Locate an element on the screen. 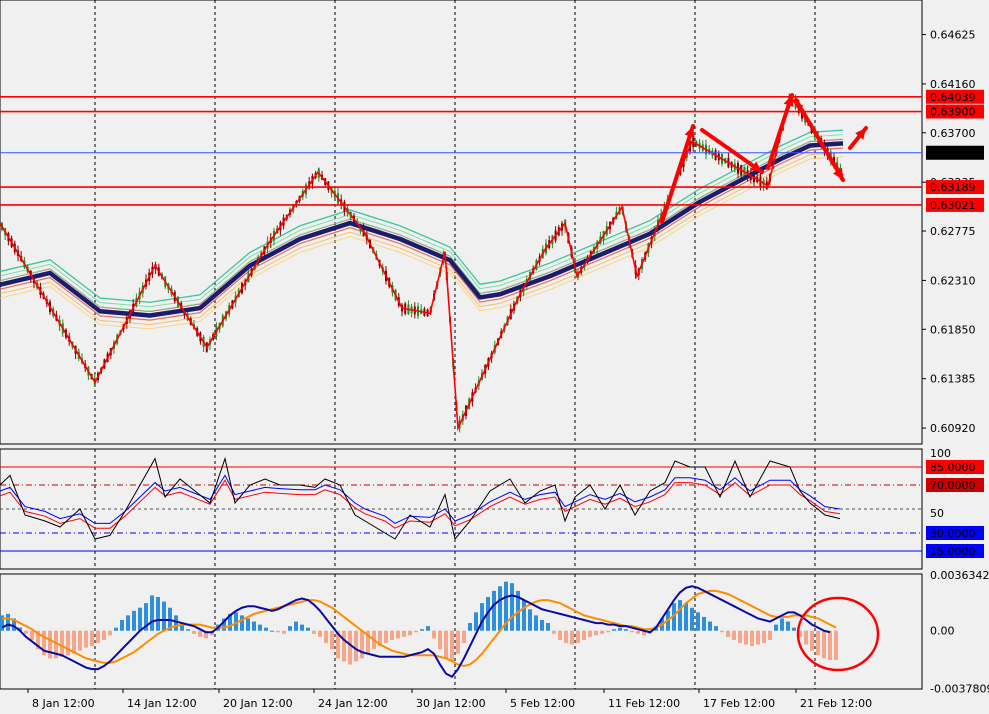 The image size is (989, 714). oscillator-axis-label: 50 is located at coordinates (937, 513).